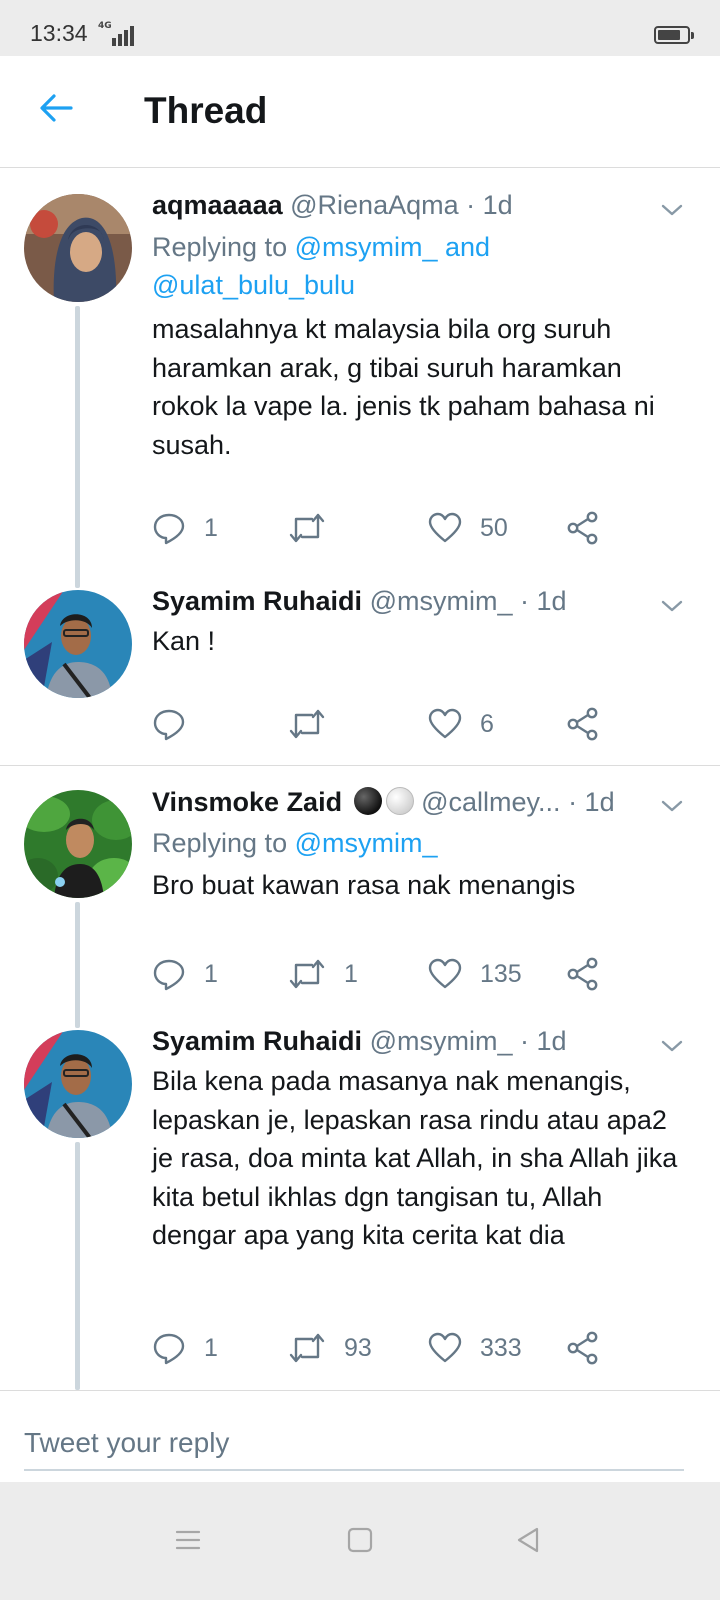 Image resolution: width=720 pixels, height=1600 pixels. What do you see at coordinates (217, 205) in the screenshot?
I see `author-name: aqmaaaaa` at bounding box center [217, 205].